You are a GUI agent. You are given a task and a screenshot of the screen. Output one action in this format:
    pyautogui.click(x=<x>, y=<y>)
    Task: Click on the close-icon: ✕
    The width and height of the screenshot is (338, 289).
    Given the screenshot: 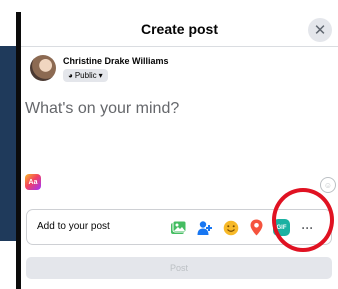 What is the action you would take?
    pyautogui.click(x=320, y=30)
    